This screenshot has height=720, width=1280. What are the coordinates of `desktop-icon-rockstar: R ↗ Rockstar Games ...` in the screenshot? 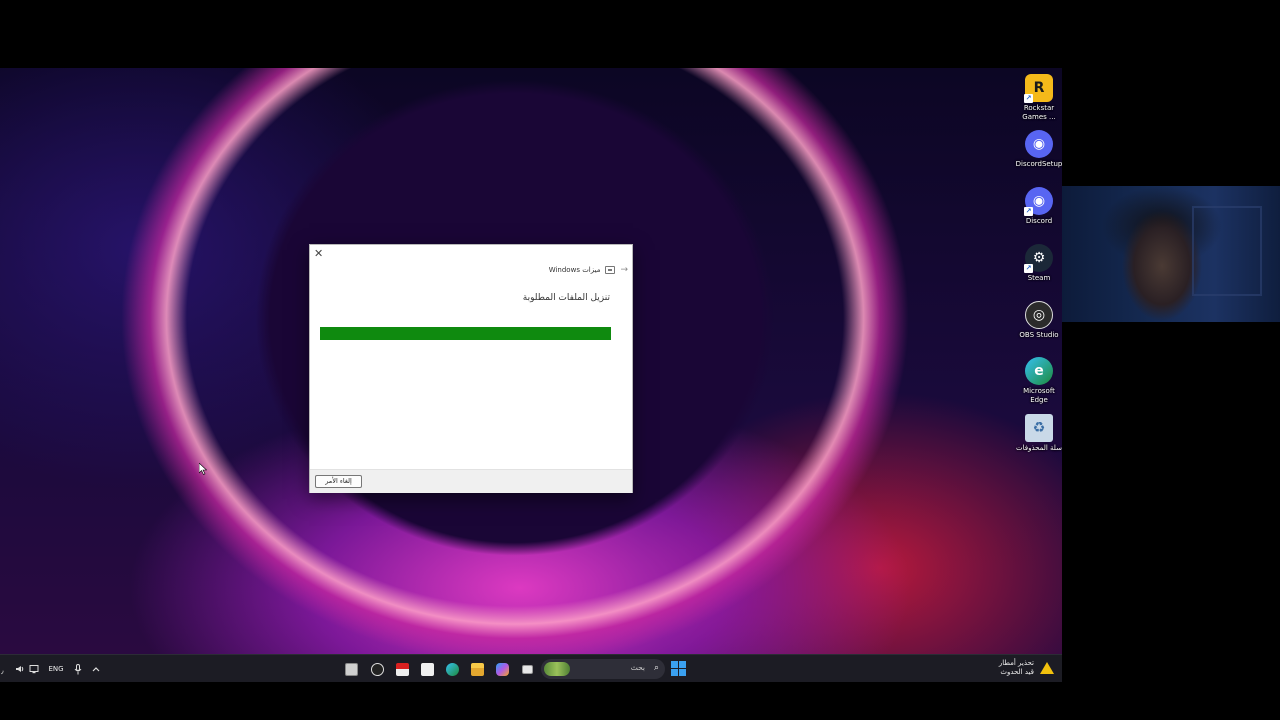 It's located at (1039, 97).